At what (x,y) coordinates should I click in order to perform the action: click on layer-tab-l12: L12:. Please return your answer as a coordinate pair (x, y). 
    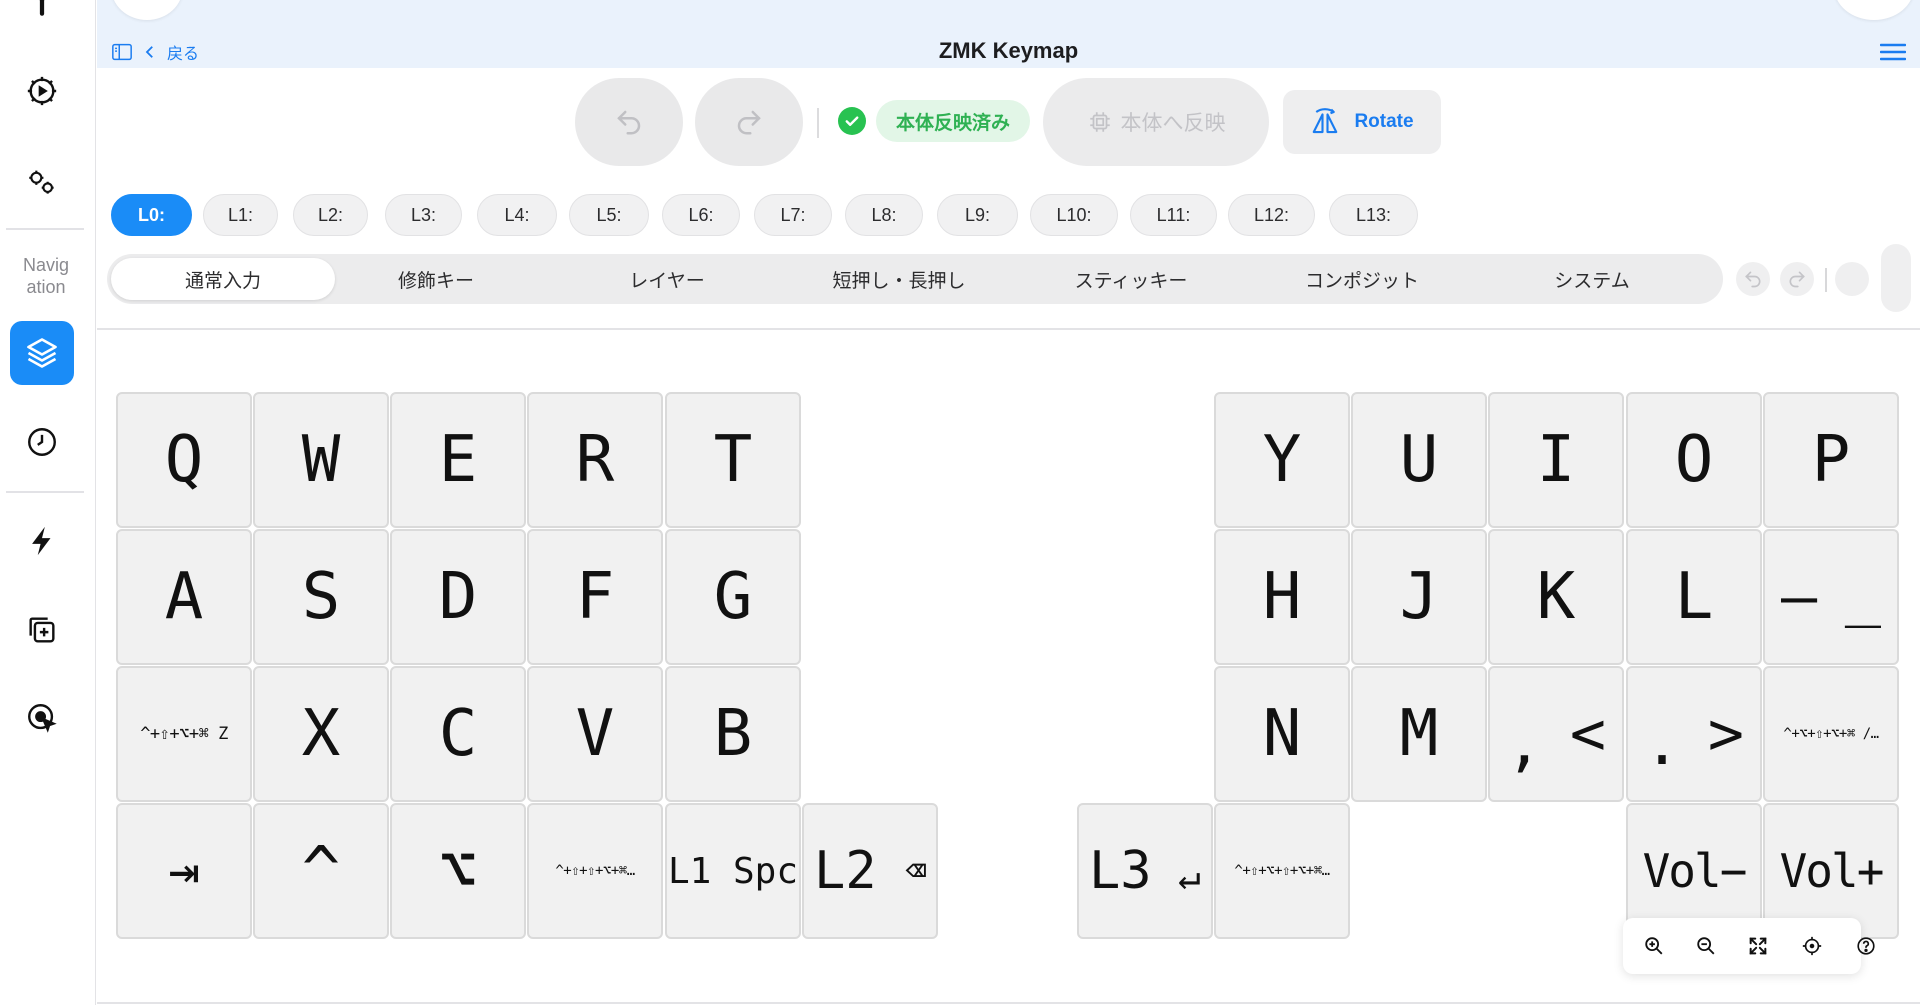
    Looking at the image, I should click on (1271, 215).